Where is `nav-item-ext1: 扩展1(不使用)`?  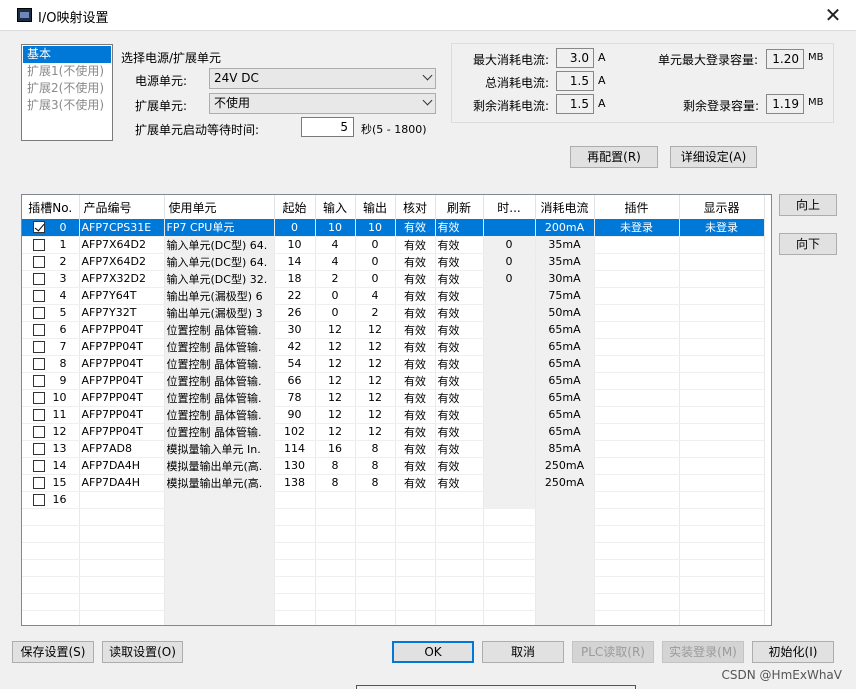 nav-item-ext1: 扩展1(不使用) is located at coordinates (67, 71).